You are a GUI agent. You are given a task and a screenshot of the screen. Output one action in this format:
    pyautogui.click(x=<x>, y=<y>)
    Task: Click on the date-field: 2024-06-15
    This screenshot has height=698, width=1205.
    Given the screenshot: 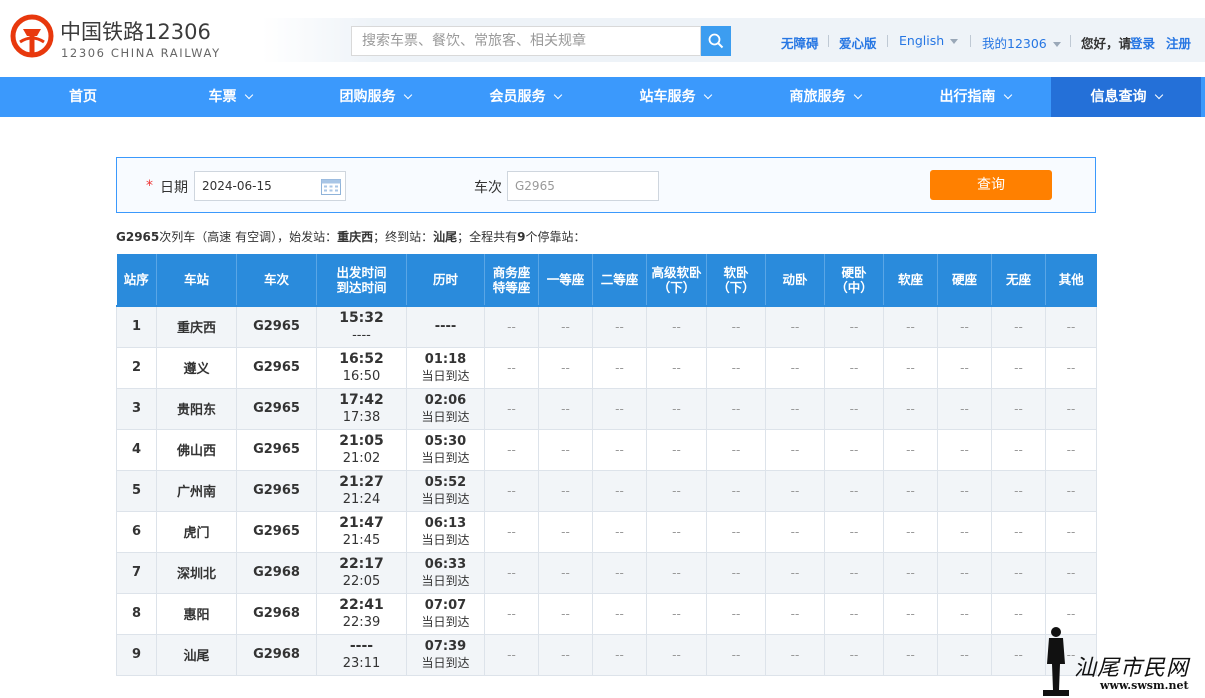 What is the action you would take?
    pyautogui.click(x=270, y=186)
    